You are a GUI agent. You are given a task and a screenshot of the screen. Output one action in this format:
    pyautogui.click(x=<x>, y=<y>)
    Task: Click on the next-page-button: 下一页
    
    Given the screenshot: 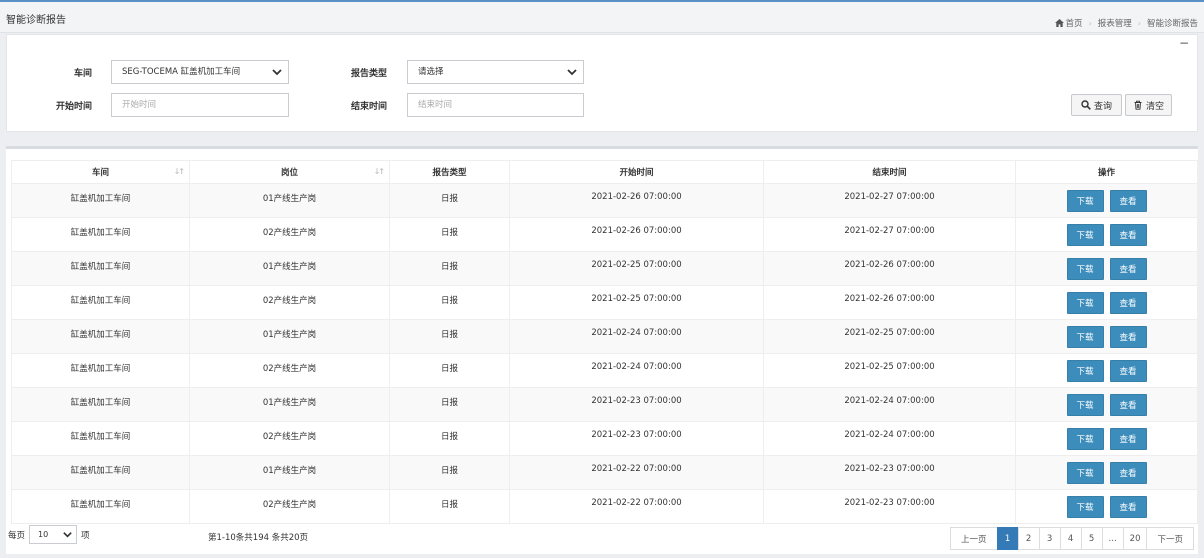 What is the action you would take?
    pyautogui.click(x=1170, y=538)
    